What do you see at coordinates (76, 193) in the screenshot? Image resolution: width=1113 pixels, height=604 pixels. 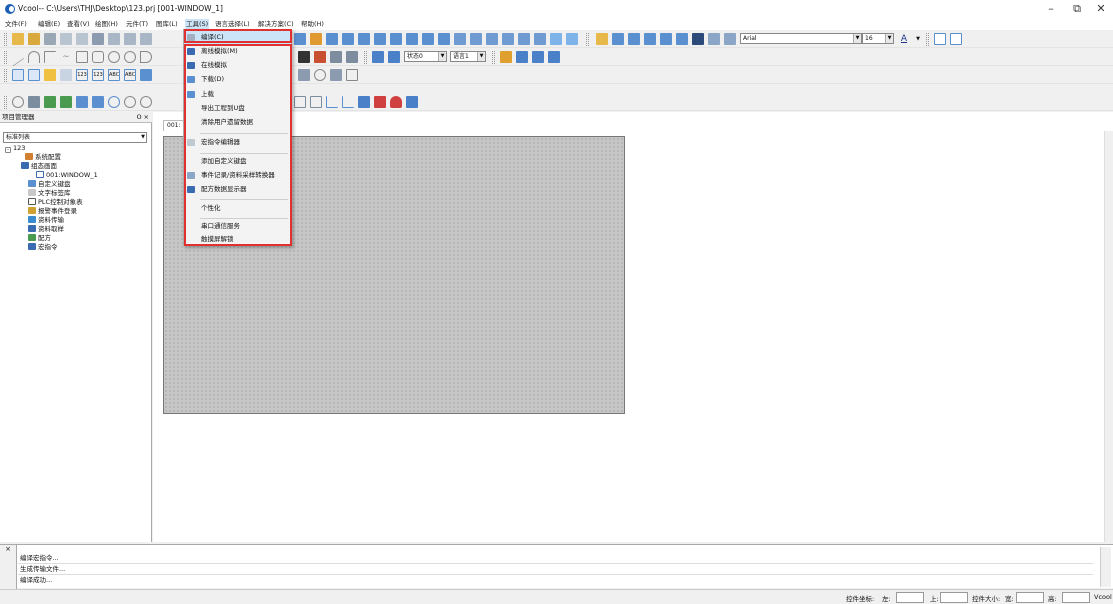 I see `tree-item-text-library: 文字标签库` at bounding box center [76, 193].